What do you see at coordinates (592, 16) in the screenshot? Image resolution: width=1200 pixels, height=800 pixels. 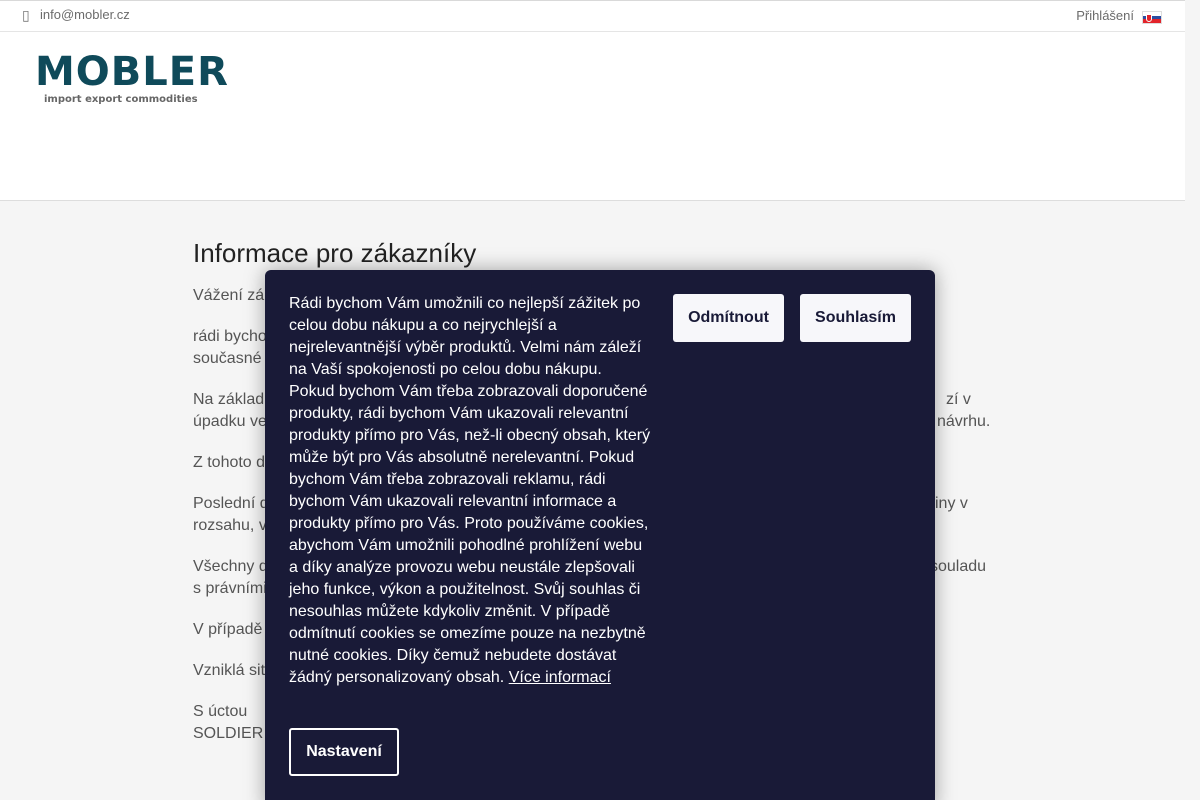 I see `top-bar: ▯ info@mobler.cz Přihlášení` at bounding box center [592, 16].